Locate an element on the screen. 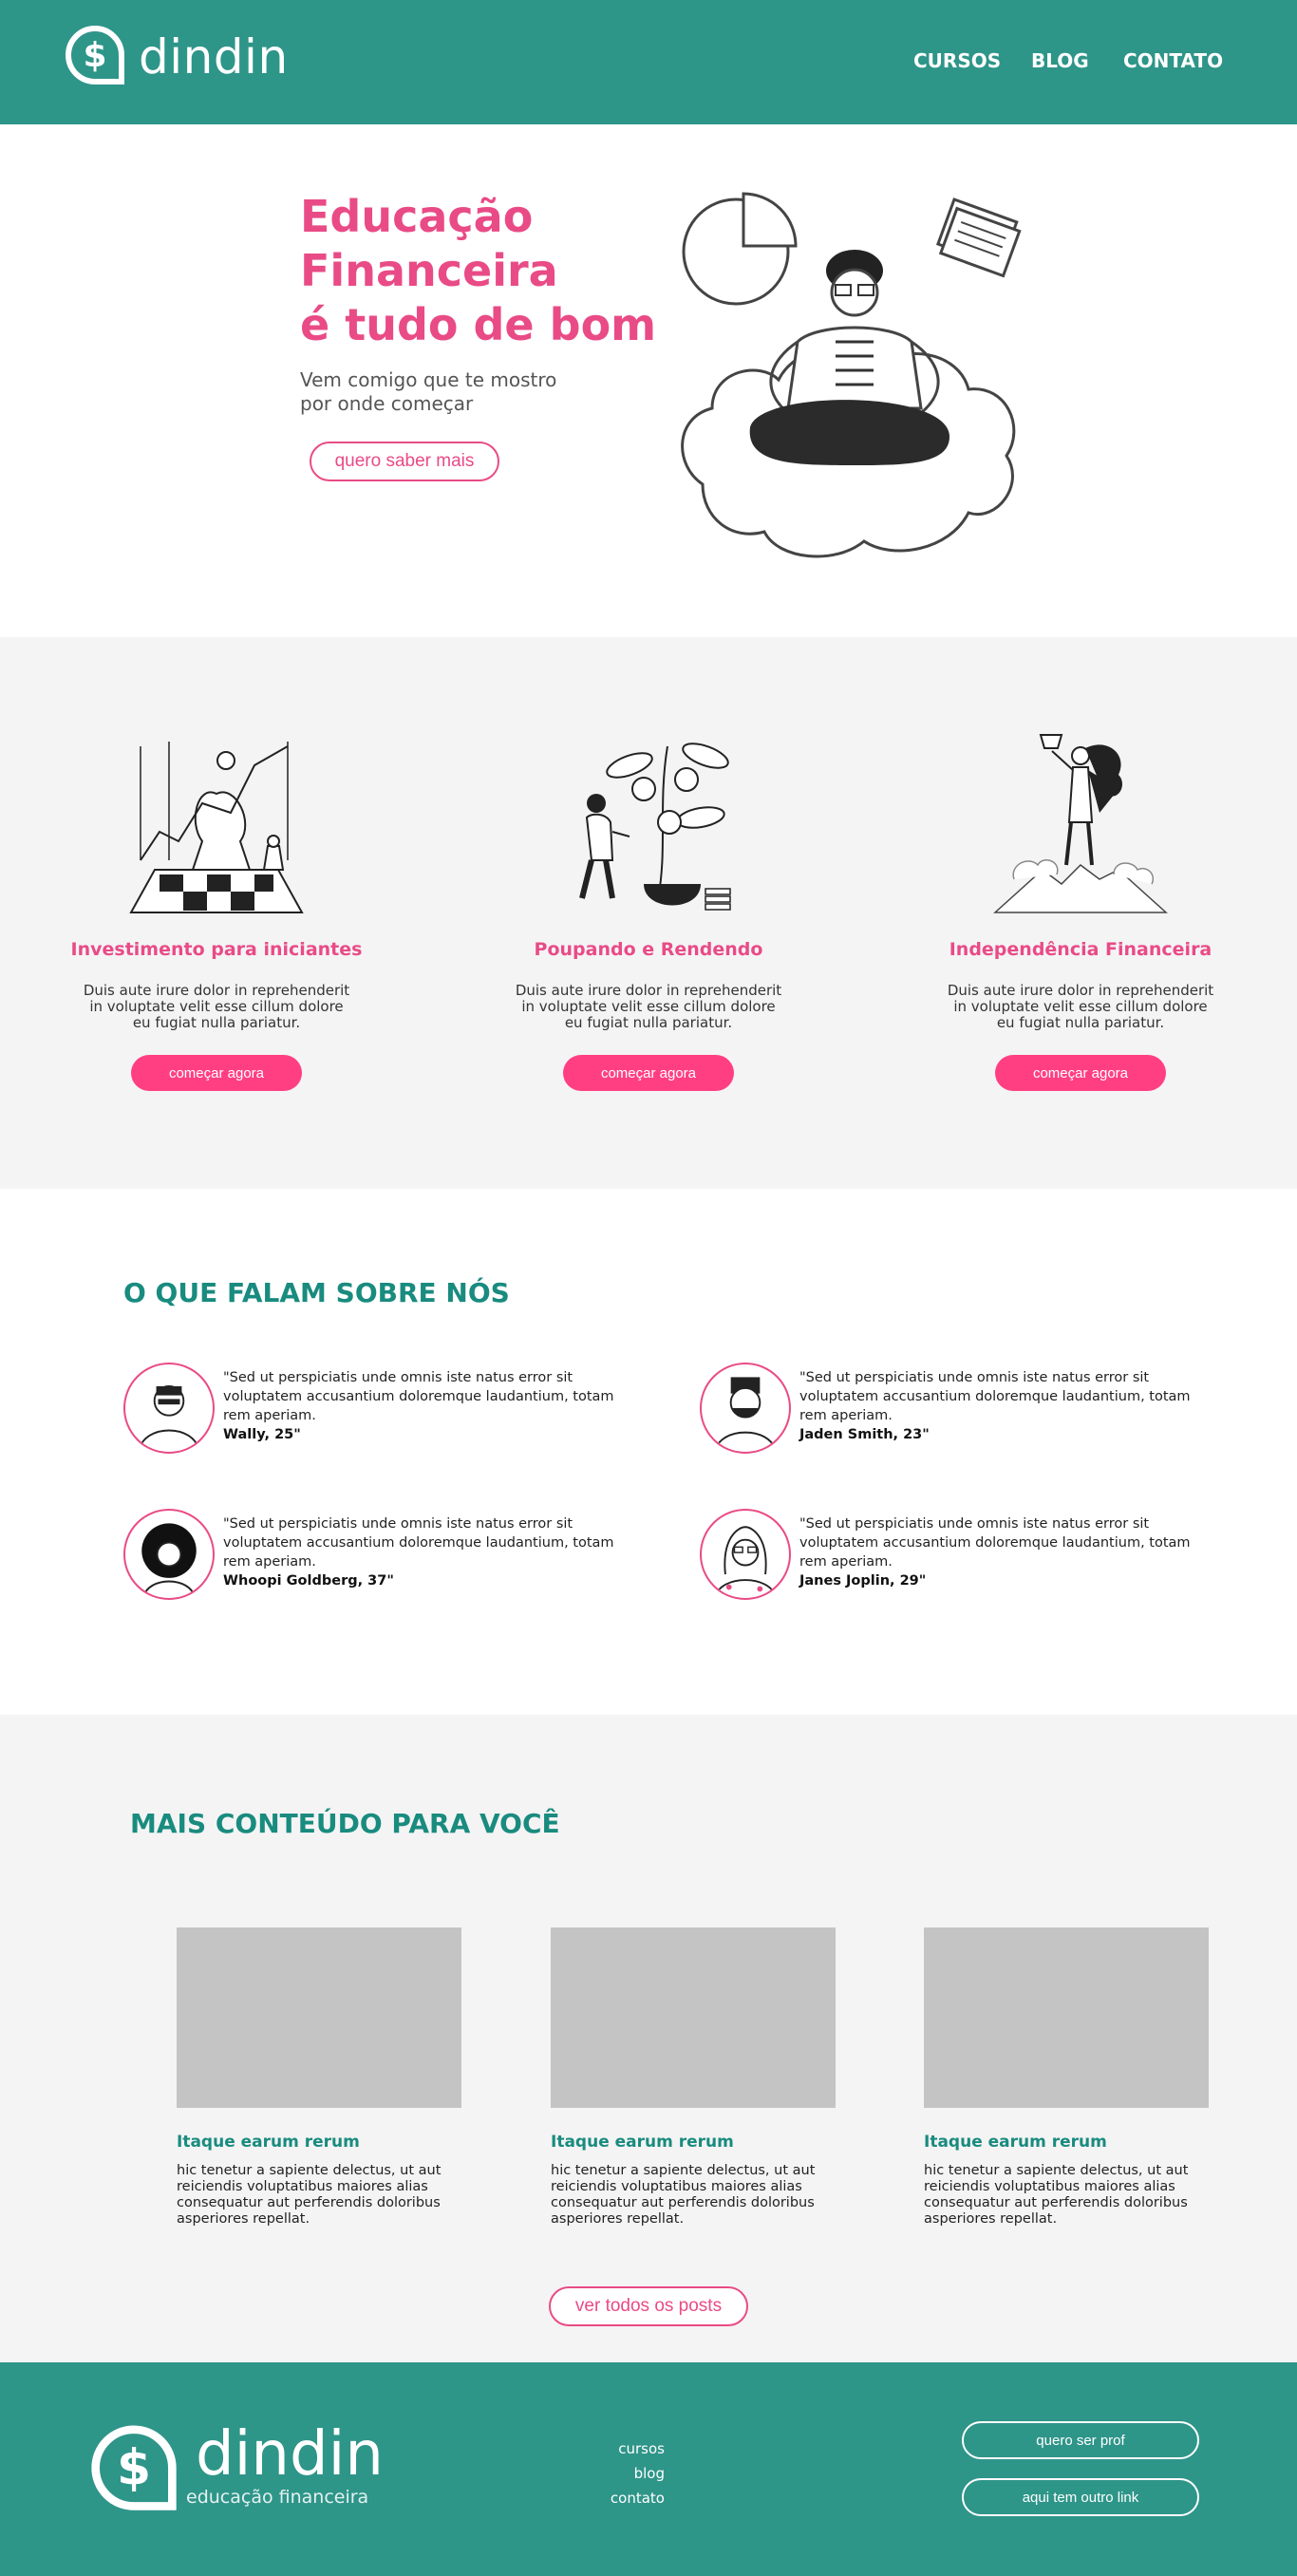 The width and height of the screenshot is (1297, 2576). testimonial-author: Whoopi Goldberg, 37" is located at coordinates (308, 1581).